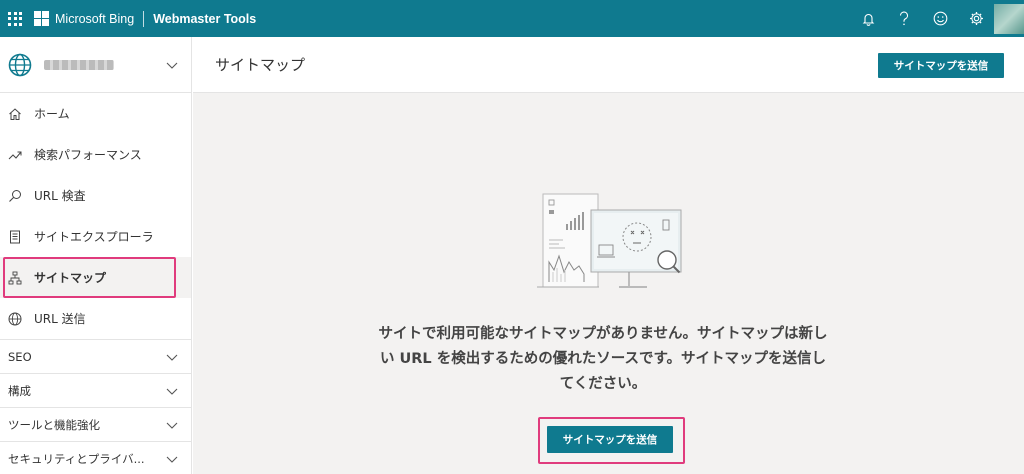 The height and width of the screenshot is (474, 1024). I want to click on top-bar: Microsoft Bing Webmaster Tools, so click(512, 18).